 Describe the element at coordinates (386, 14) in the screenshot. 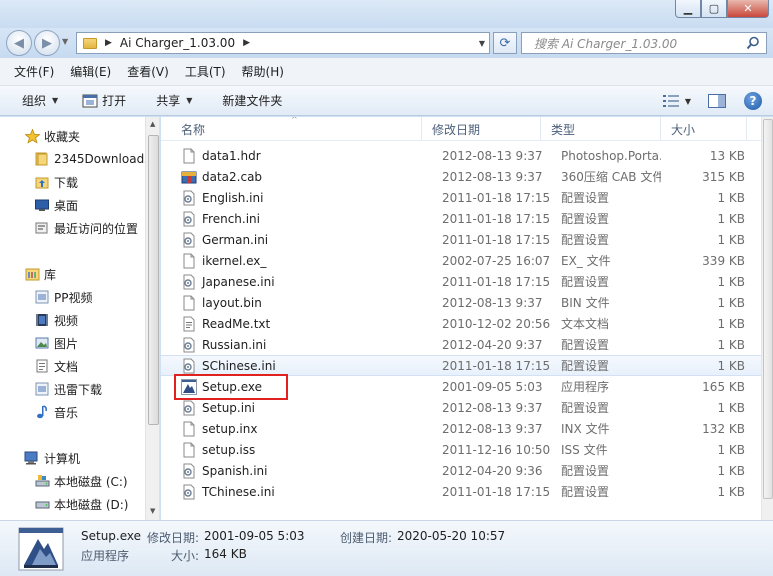

I see `title-bar: ▁ ▢ ✕` at that location.